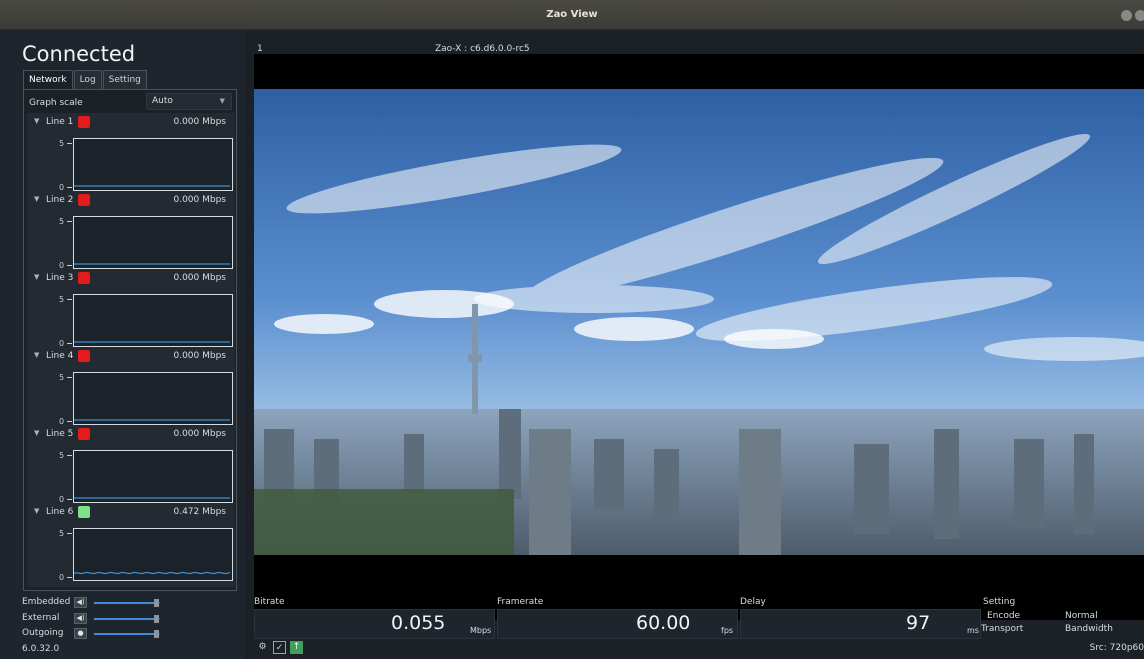 Image resolution: width=1144 pixels, height=659 pixels. I want to click on bitrate-box, so click(374, 624).